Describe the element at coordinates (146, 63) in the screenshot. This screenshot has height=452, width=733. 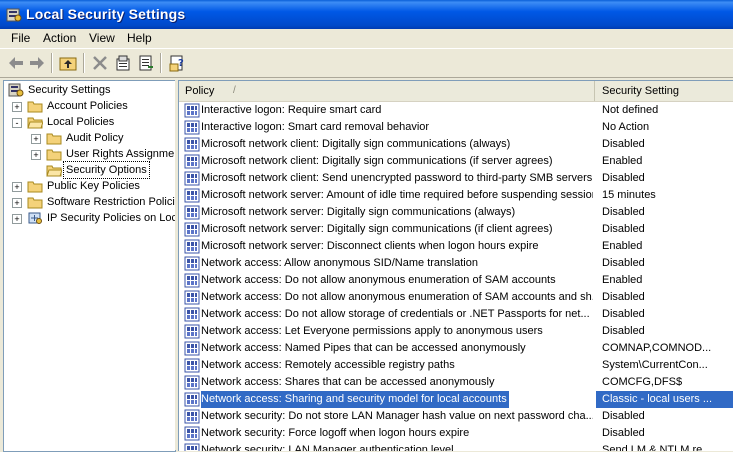
I see `export-list-icon` at that location.